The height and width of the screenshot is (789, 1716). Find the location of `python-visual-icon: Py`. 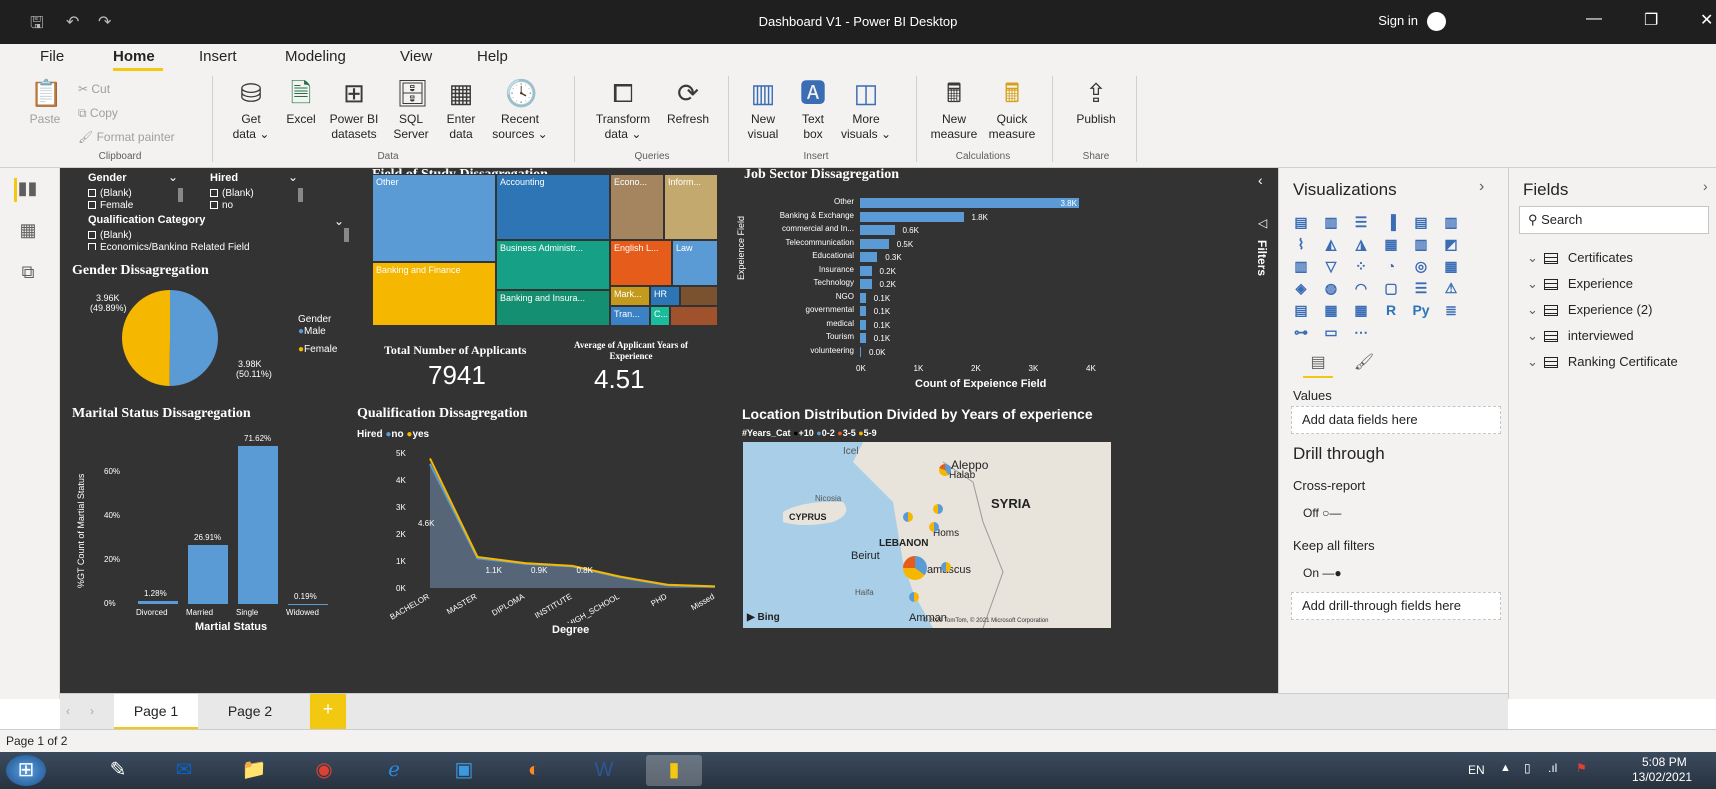

python-visual-icon: Py is located at coordinates (1421, 310).